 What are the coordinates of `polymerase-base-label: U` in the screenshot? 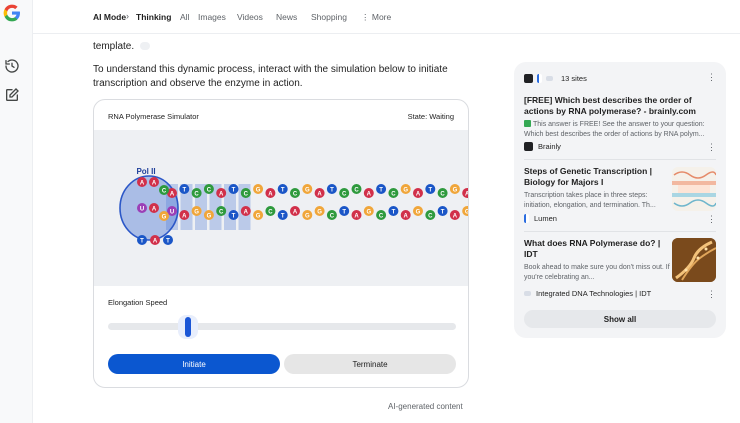 It's located at (142, 209).